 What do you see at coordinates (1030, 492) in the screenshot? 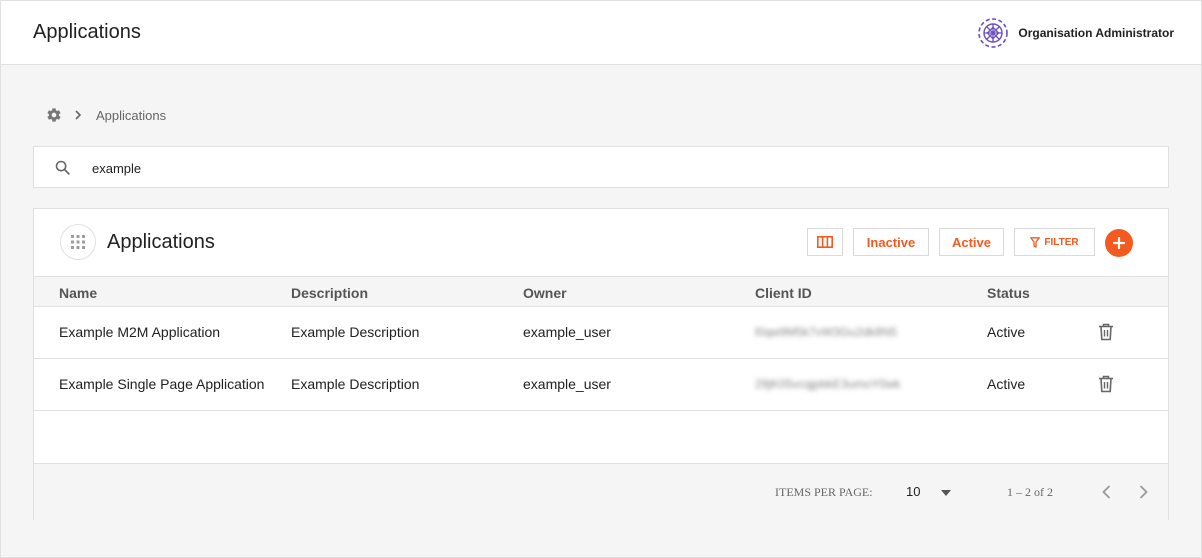
I see `pagination-range: 1 – 2 of 2` at bounding box center [1030, 492].